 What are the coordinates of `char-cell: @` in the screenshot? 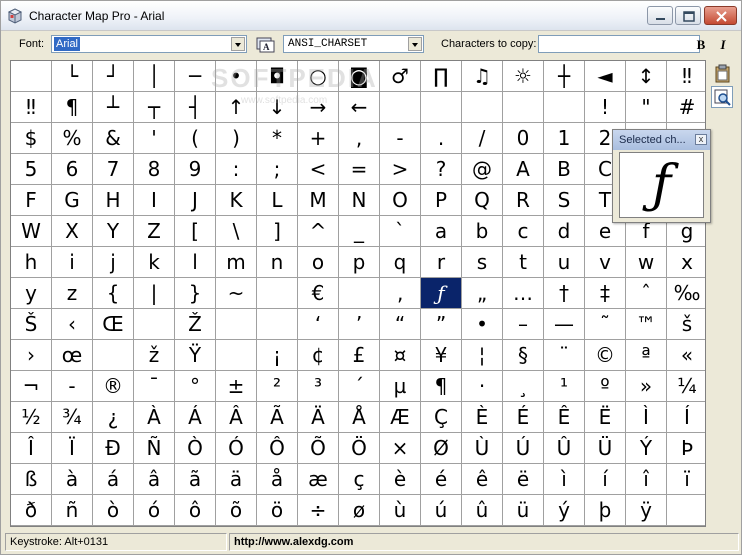 It's located at (482, 169).